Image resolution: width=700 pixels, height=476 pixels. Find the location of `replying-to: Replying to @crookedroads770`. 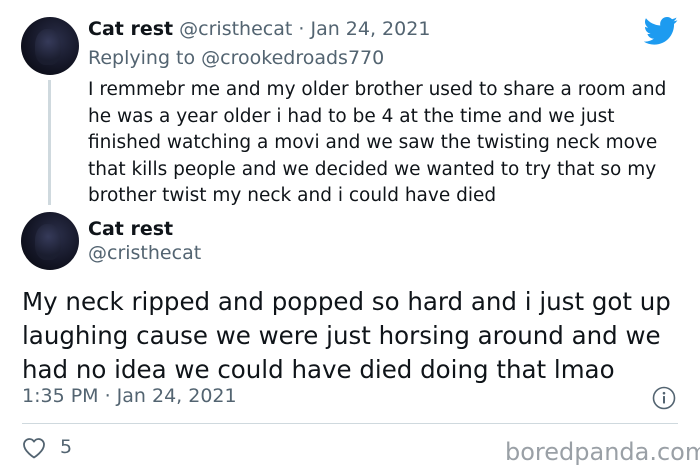

replying-to: Replying to @crookedroads770 is located at coordinates (236, 58).